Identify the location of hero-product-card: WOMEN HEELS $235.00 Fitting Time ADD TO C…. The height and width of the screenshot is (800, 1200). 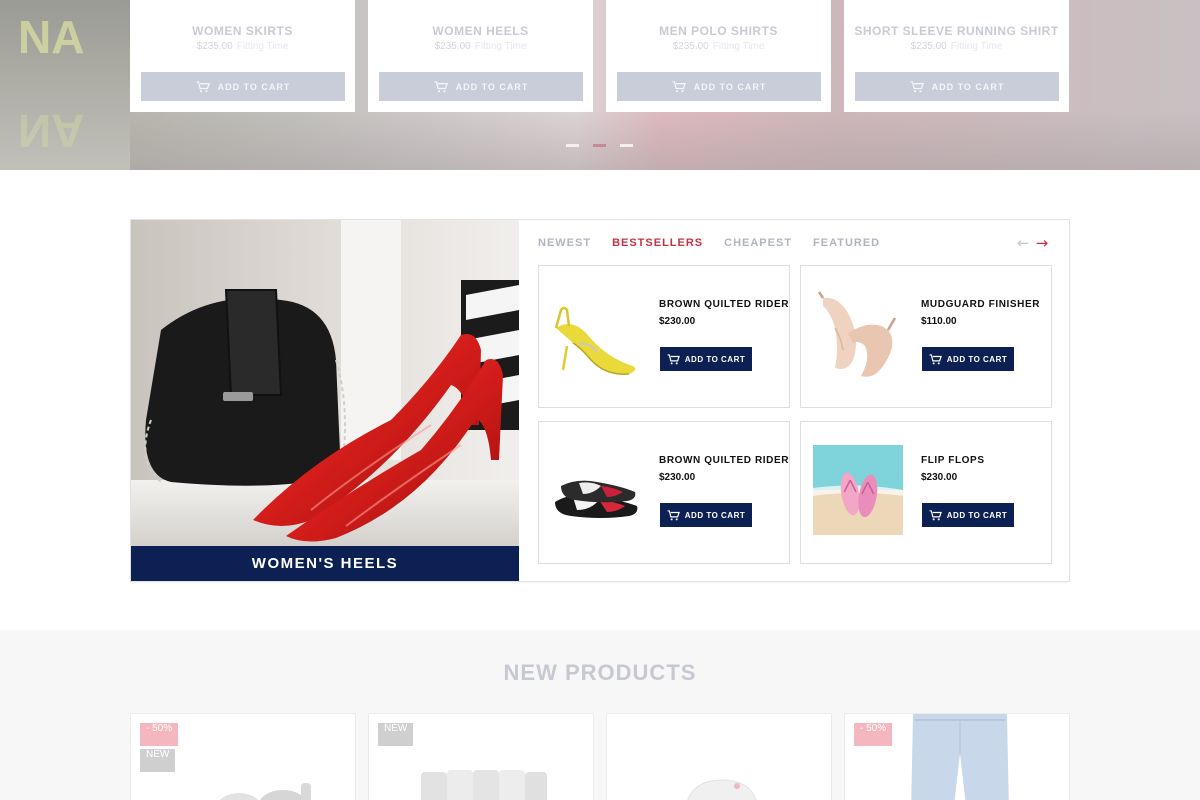
(480, 56).